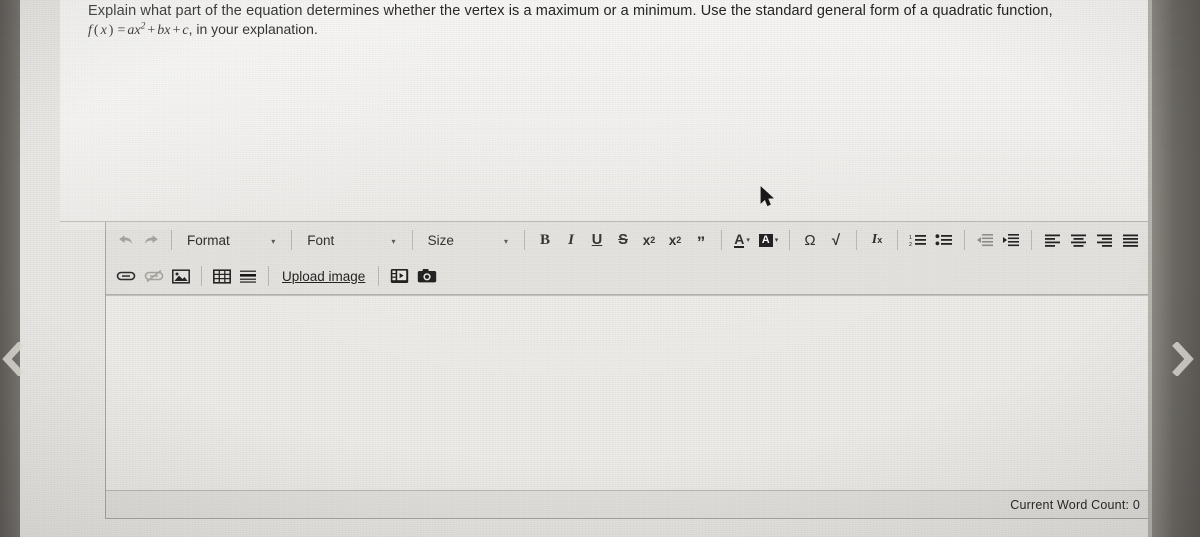 The image size is (1200, 537). Describe the element at coordinates (910, 244) in the screenshot. I see `svg-text: 2` at that location.